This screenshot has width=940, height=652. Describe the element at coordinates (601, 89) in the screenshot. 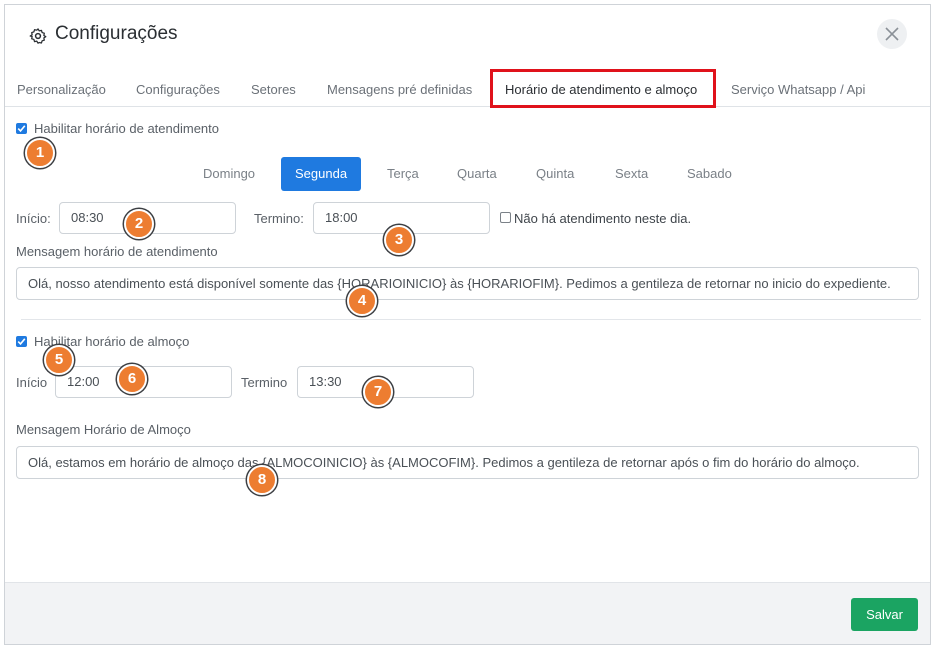

I see `tab-horario-atendimento: Horário de atendimento e almoço` at that location.